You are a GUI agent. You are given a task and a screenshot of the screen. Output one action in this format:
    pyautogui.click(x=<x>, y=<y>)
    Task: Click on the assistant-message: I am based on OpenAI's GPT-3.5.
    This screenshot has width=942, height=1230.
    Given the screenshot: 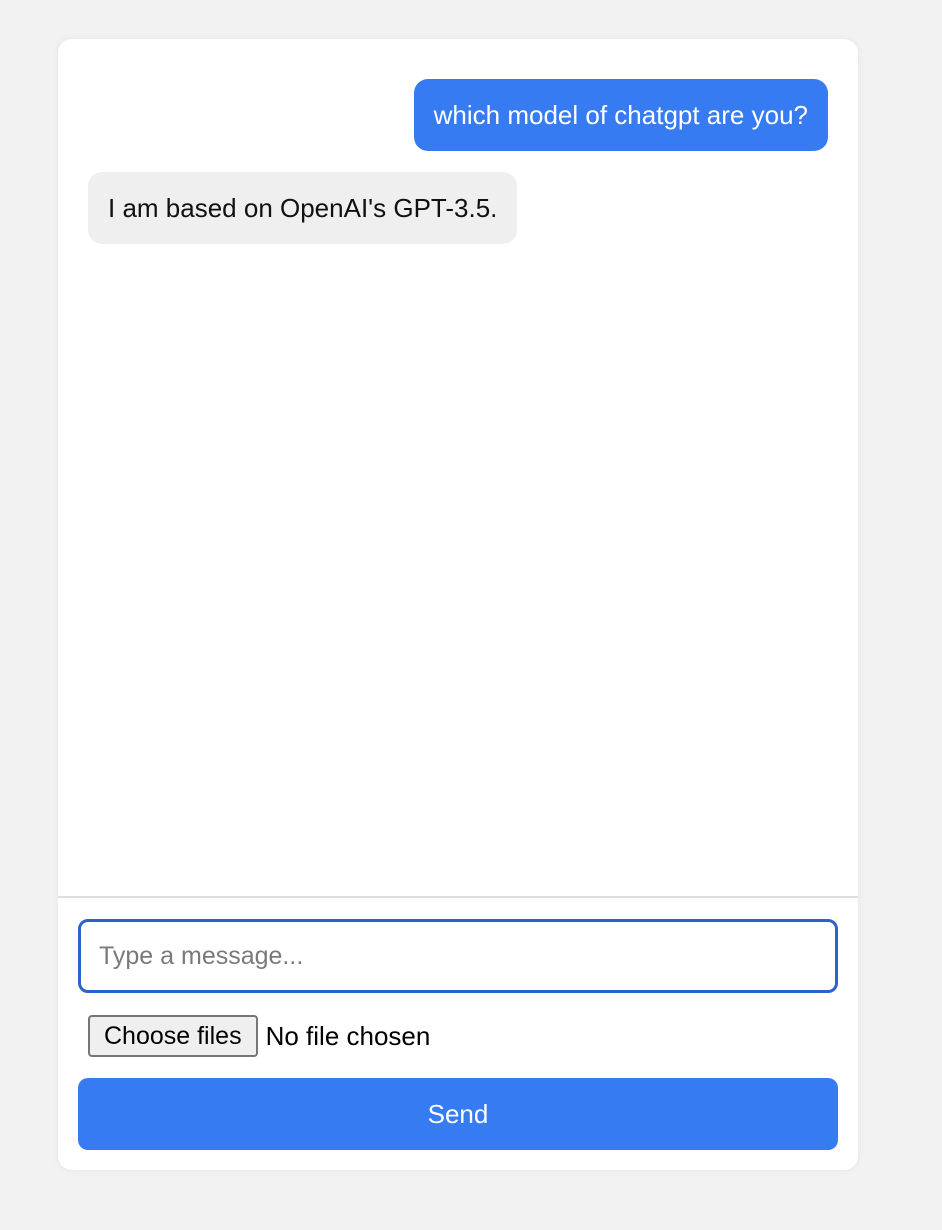 What is the action you would take?
    pyautogui.click(x=303, y=208)
    